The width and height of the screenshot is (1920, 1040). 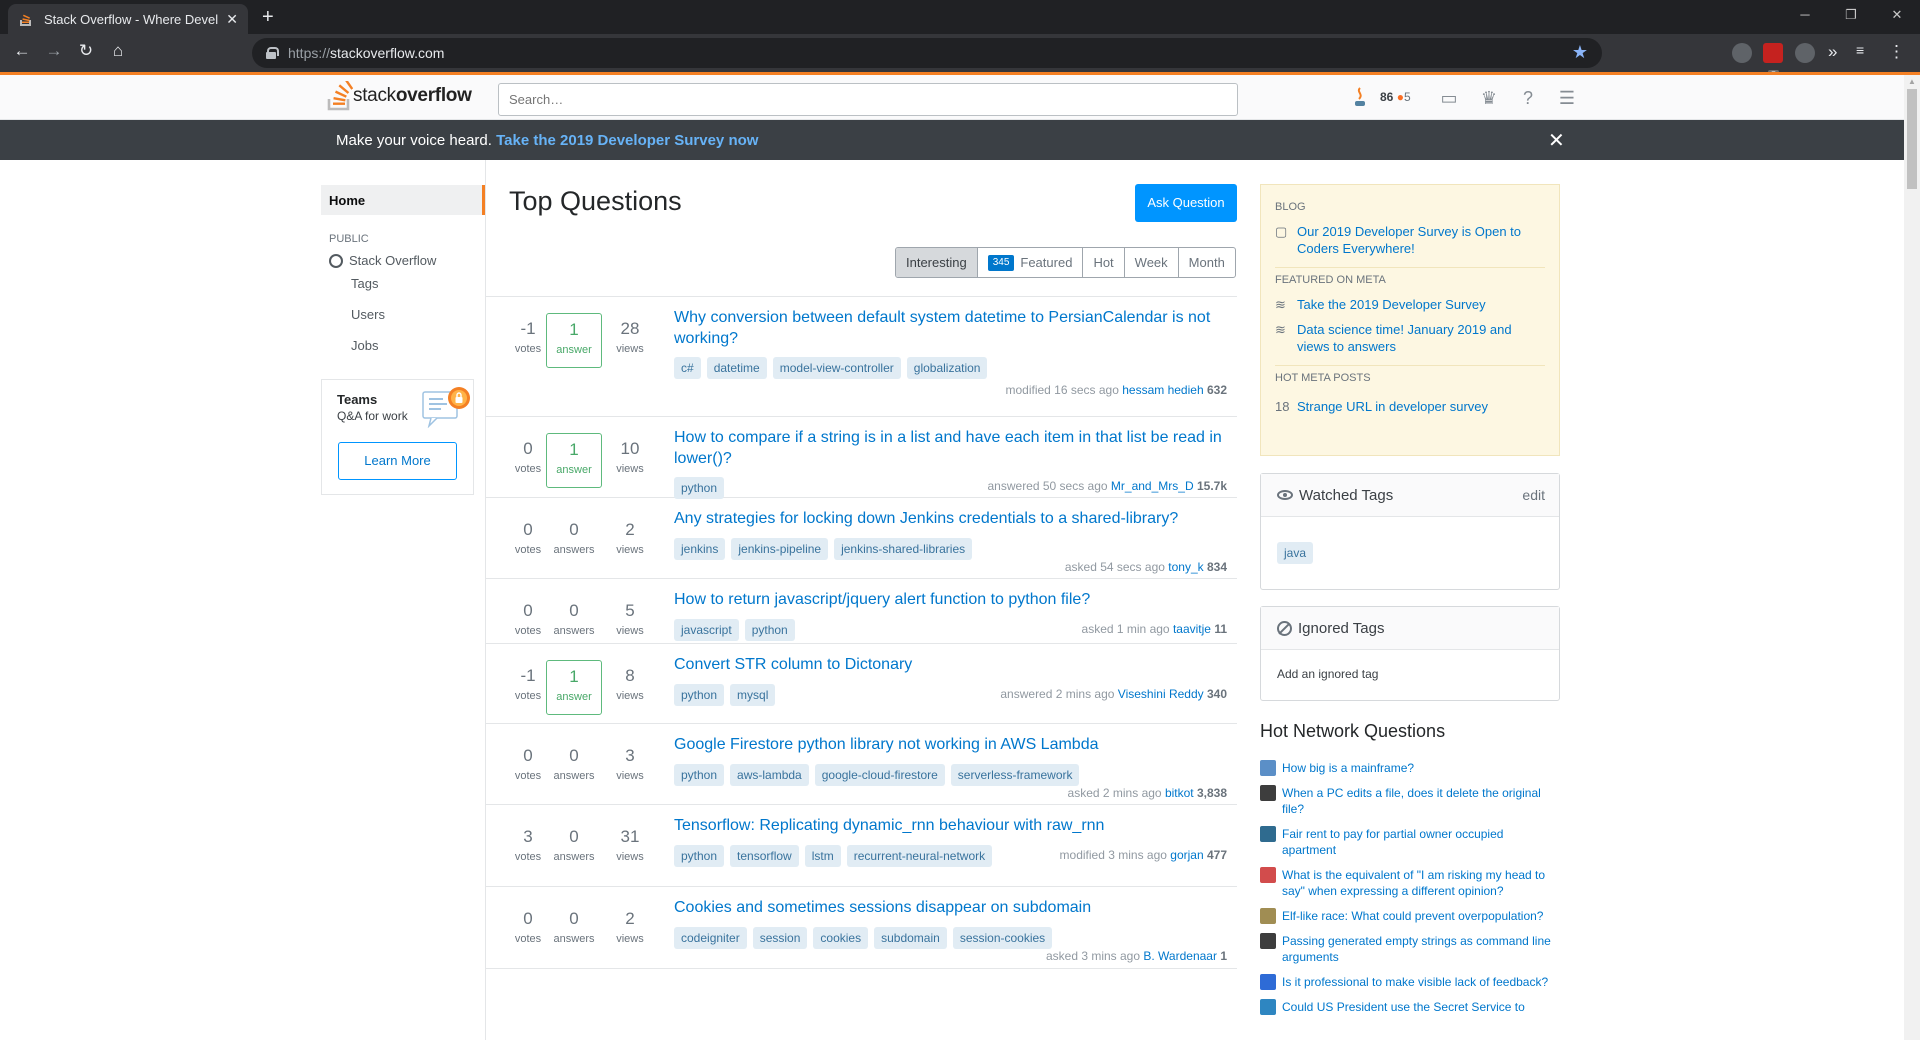 What do you see at coordinates (1912, 139) in the screenshot?
I see `scroll-thumb` at bounding box center [1912, 139].